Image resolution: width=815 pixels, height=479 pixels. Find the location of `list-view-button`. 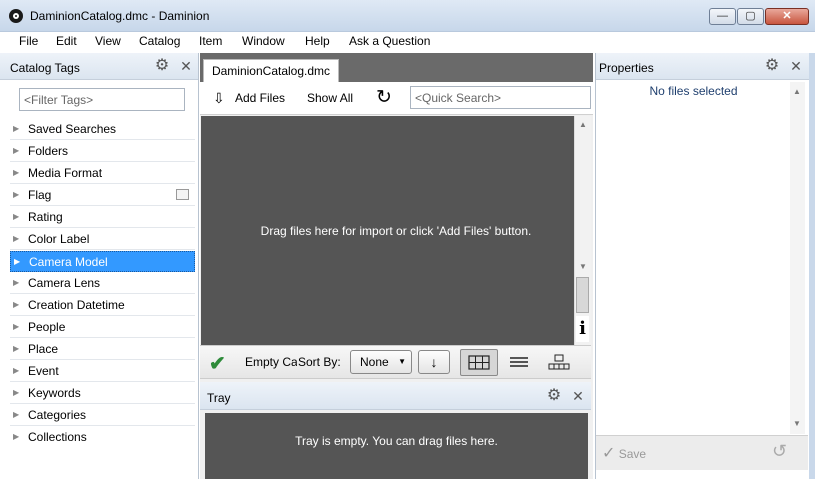

list-view-button is located at coordinates (520, 362).